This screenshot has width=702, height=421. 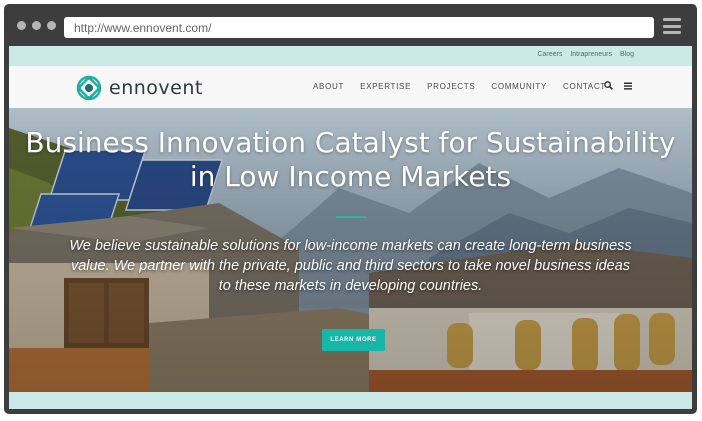 What do you see at coordinates (351, 217) in the screenshot?
I see `hero-divider` at bounding box center [351, 217].